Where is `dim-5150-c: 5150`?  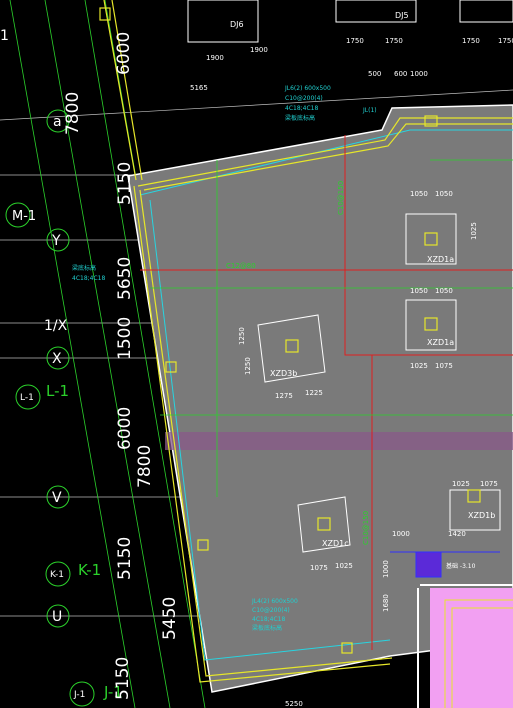 dim-5150-c: 5150 is located at coordinates (123, 678).